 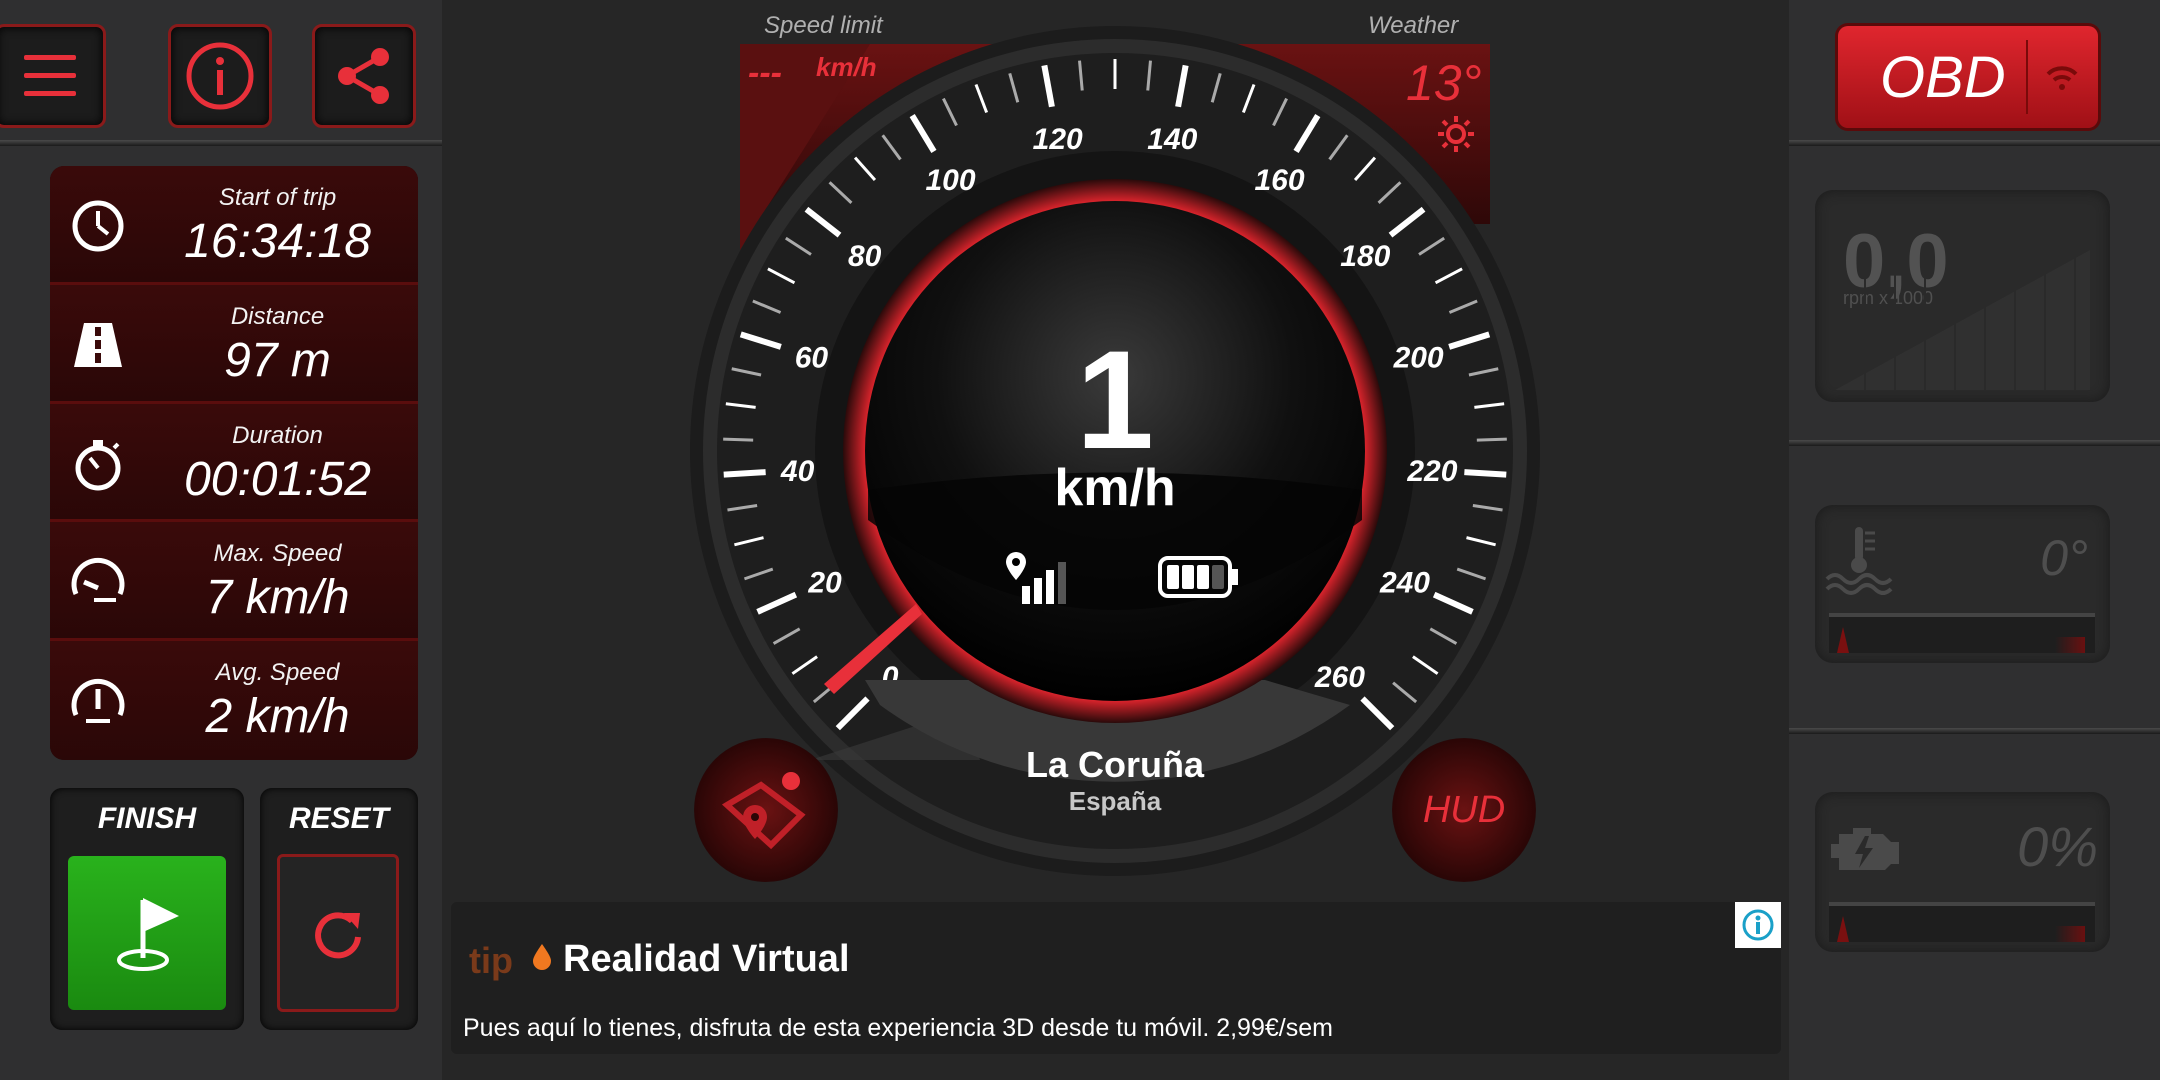 What do you see at coordinates (1962, 872) in the screenshot?
I see `engine-load-card: 0%` at bounding box center [1962, 872].